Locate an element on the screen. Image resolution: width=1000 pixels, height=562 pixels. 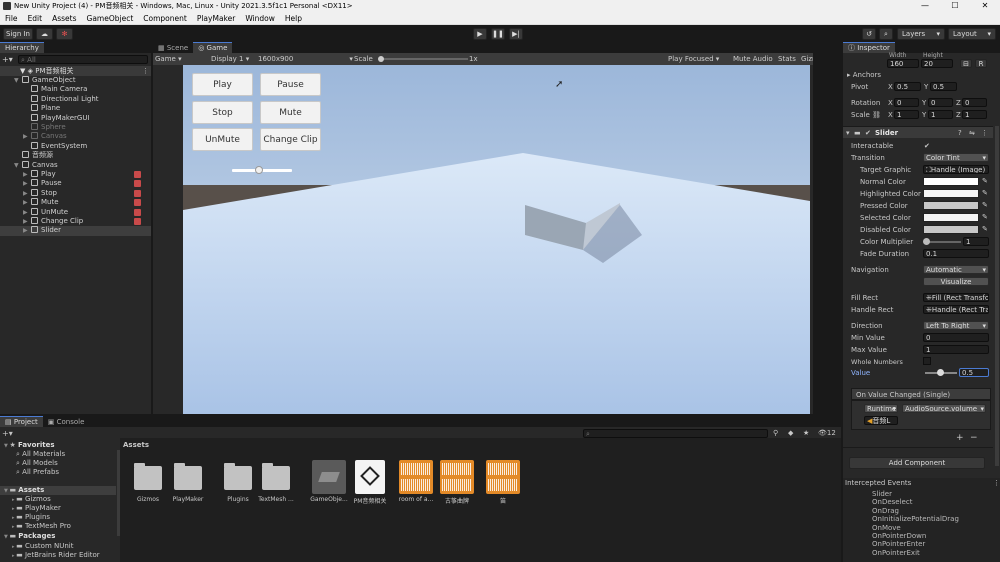
project-tree-item: ⌕ All Models is located at coordinates (58, 463).